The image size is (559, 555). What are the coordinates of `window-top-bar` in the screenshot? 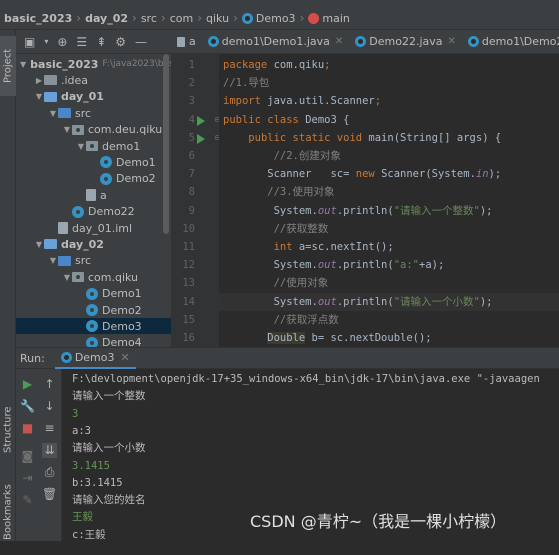 It's located at (279, 3).